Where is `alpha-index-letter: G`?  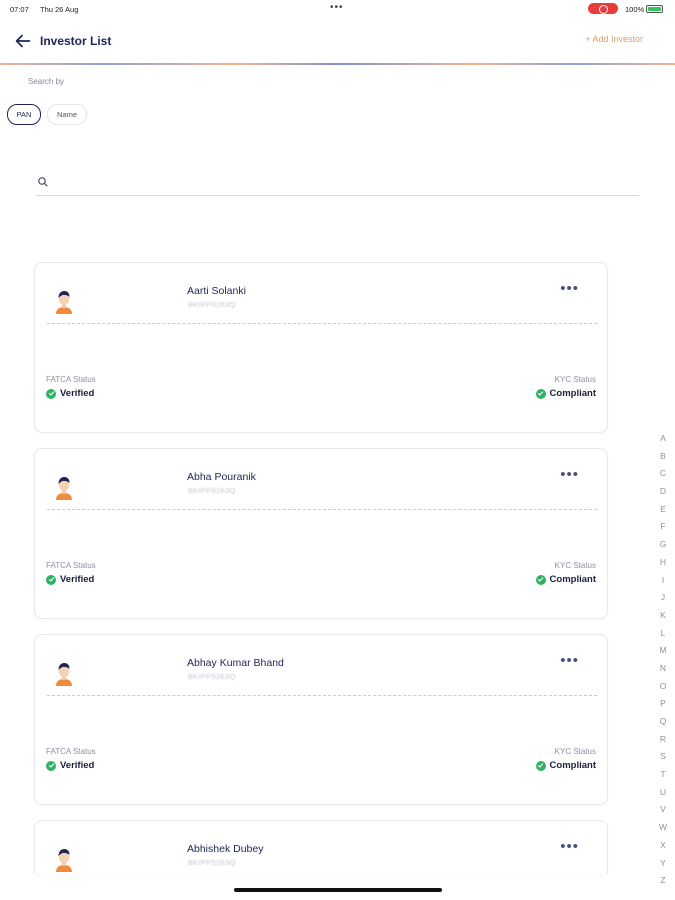
alpha-index-letter: G is located at coordinates (663, 548).